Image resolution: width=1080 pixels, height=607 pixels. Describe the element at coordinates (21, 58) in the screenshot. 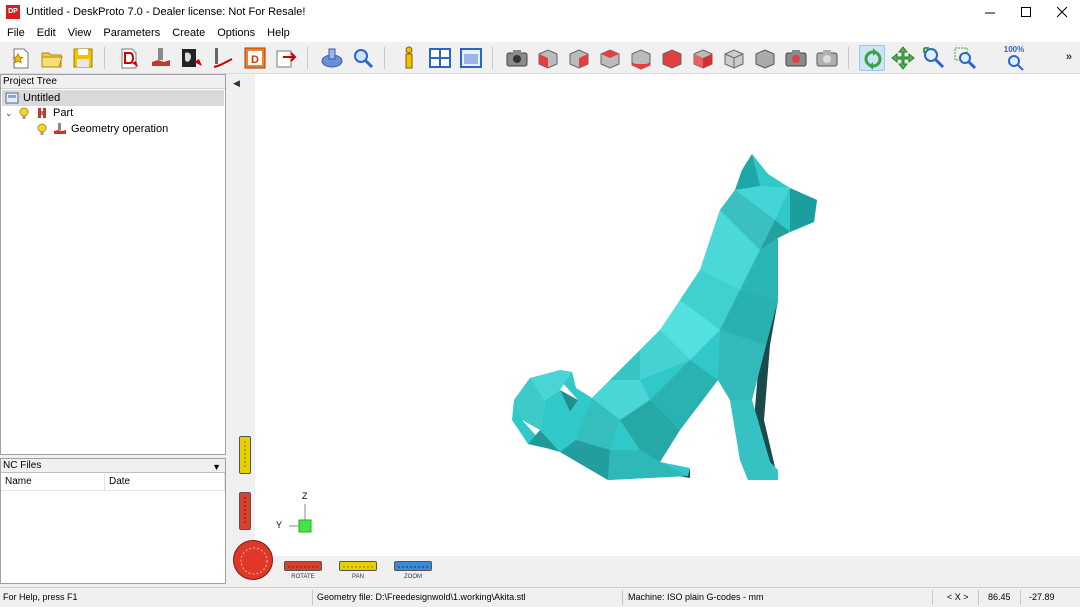

I see `new-project-icon` at that location.